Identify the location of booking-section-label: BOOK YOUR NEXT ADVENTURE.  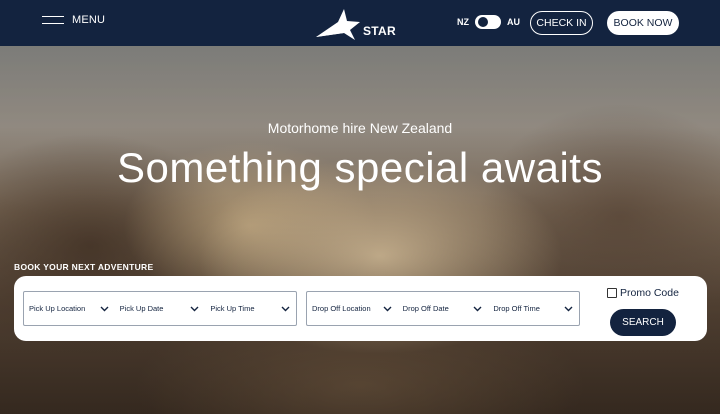
(84, 267).